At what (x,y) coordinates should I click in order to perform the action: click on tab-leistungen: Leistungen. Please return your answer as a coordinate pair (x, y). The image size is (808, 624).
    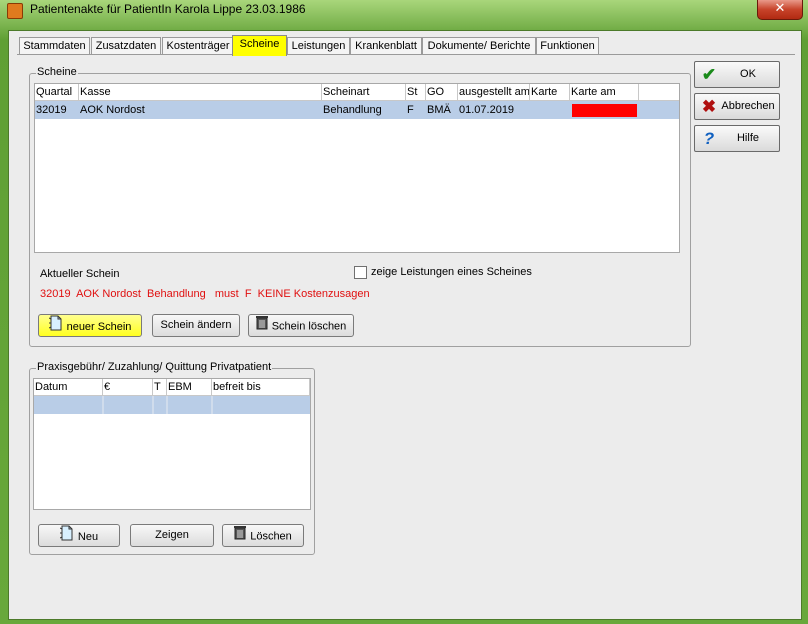
    Looking at the image, I should click on (318, 45).